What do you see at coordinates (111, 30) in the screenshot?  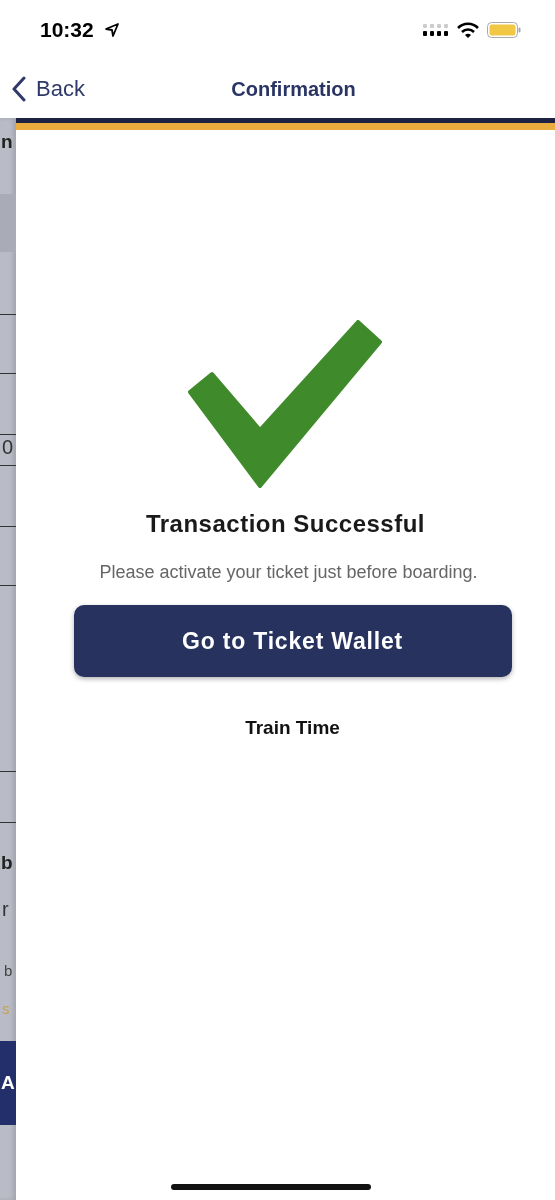 I see `location-arrow-icon` at bounding box center [111, 30].